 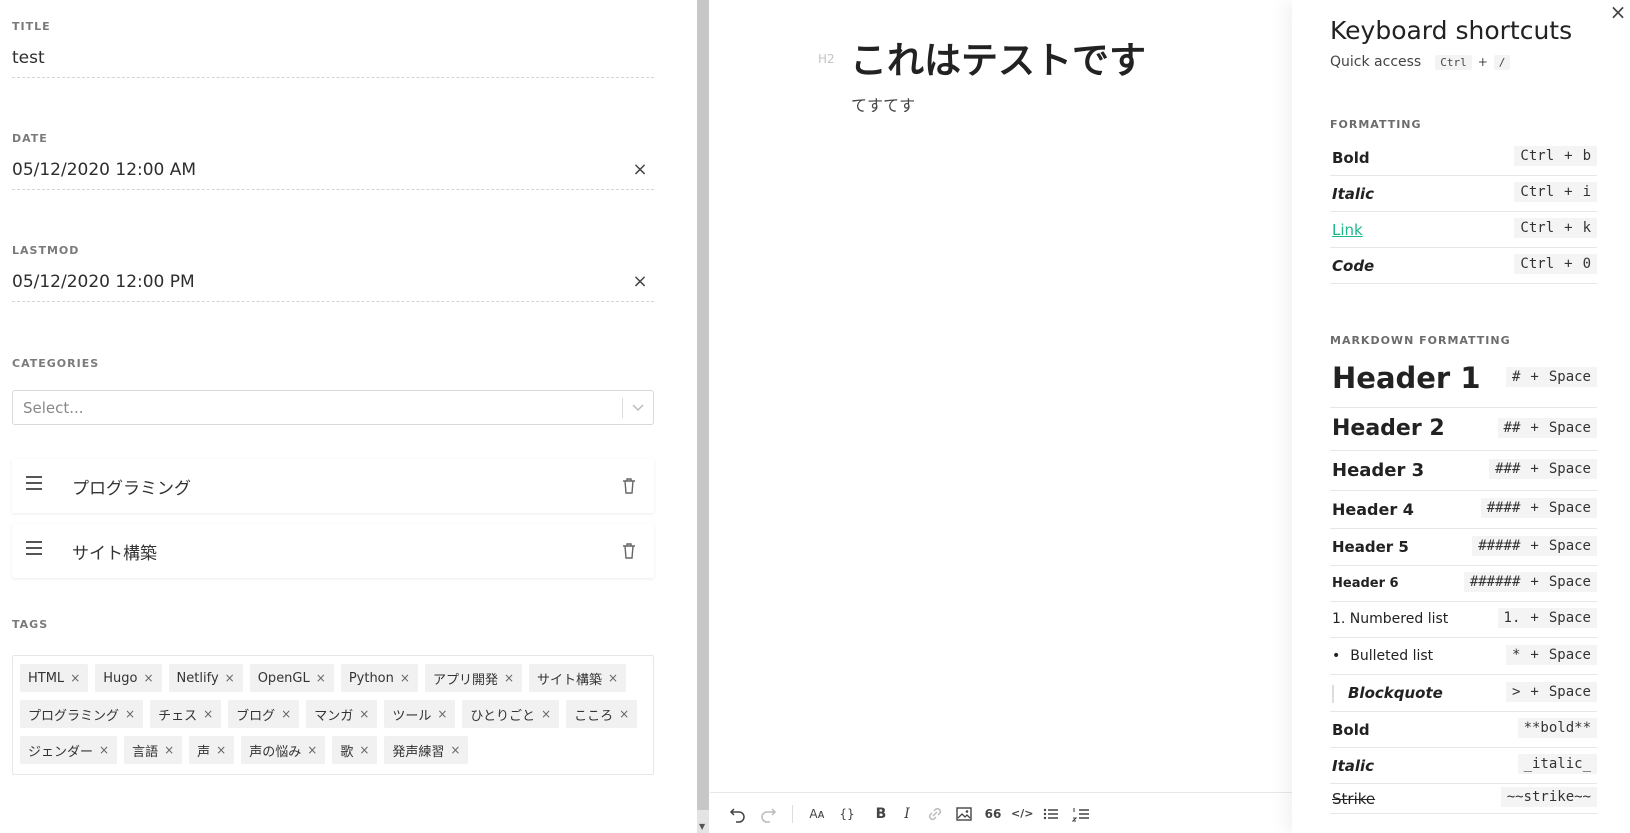 What do you see at coordinates (1557, 728) in the screenshot?
I see `shortcut-key: **bold**` at bounding box center [1557, 728].